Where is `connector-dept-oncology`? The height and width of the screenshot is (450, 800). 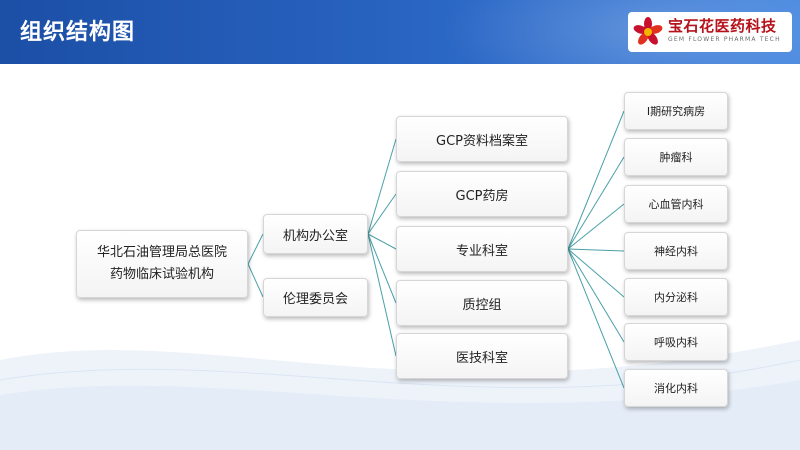 connector-dept-oncology is located at coordinates (596, 203).